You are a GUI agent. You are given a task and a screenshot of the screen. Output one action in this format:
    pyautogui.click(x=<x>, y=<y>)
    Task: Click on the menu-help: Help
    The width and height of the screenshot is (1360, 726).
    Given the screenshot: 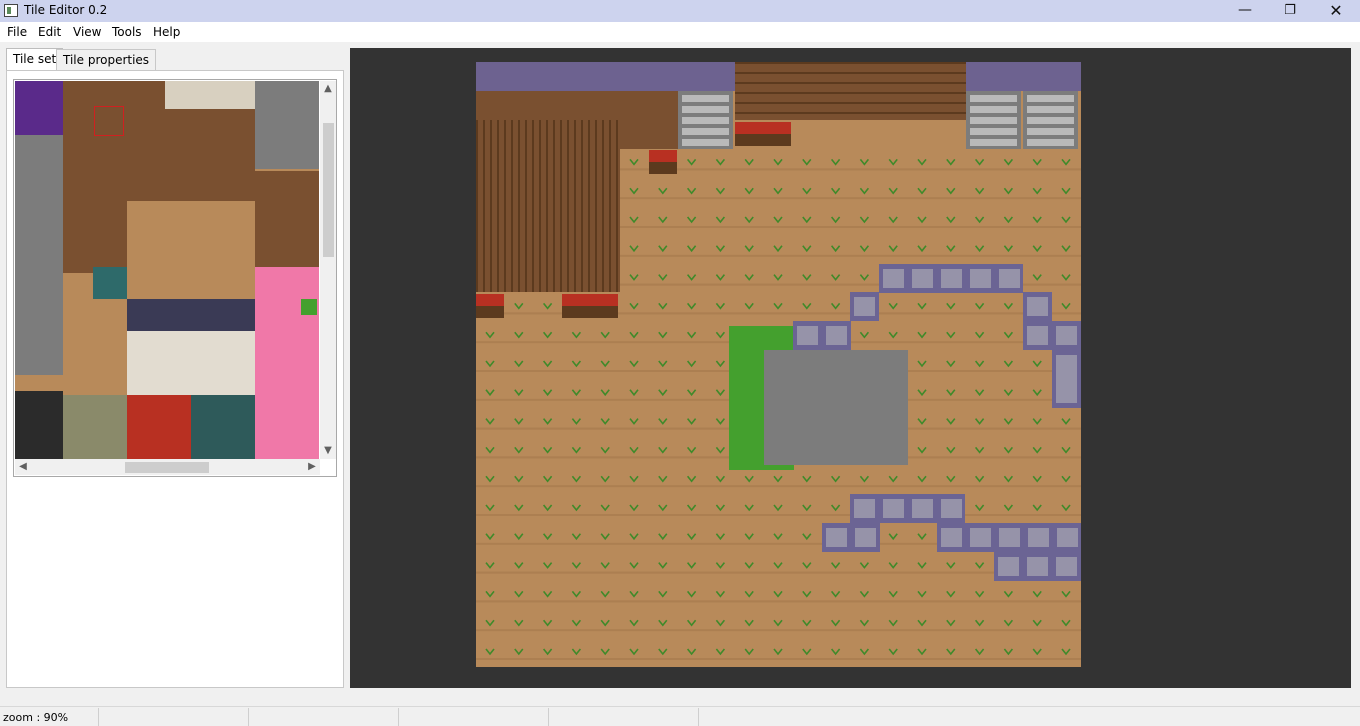 What is the action you would take?
    pyautogui.click(x=166, y=32)
    